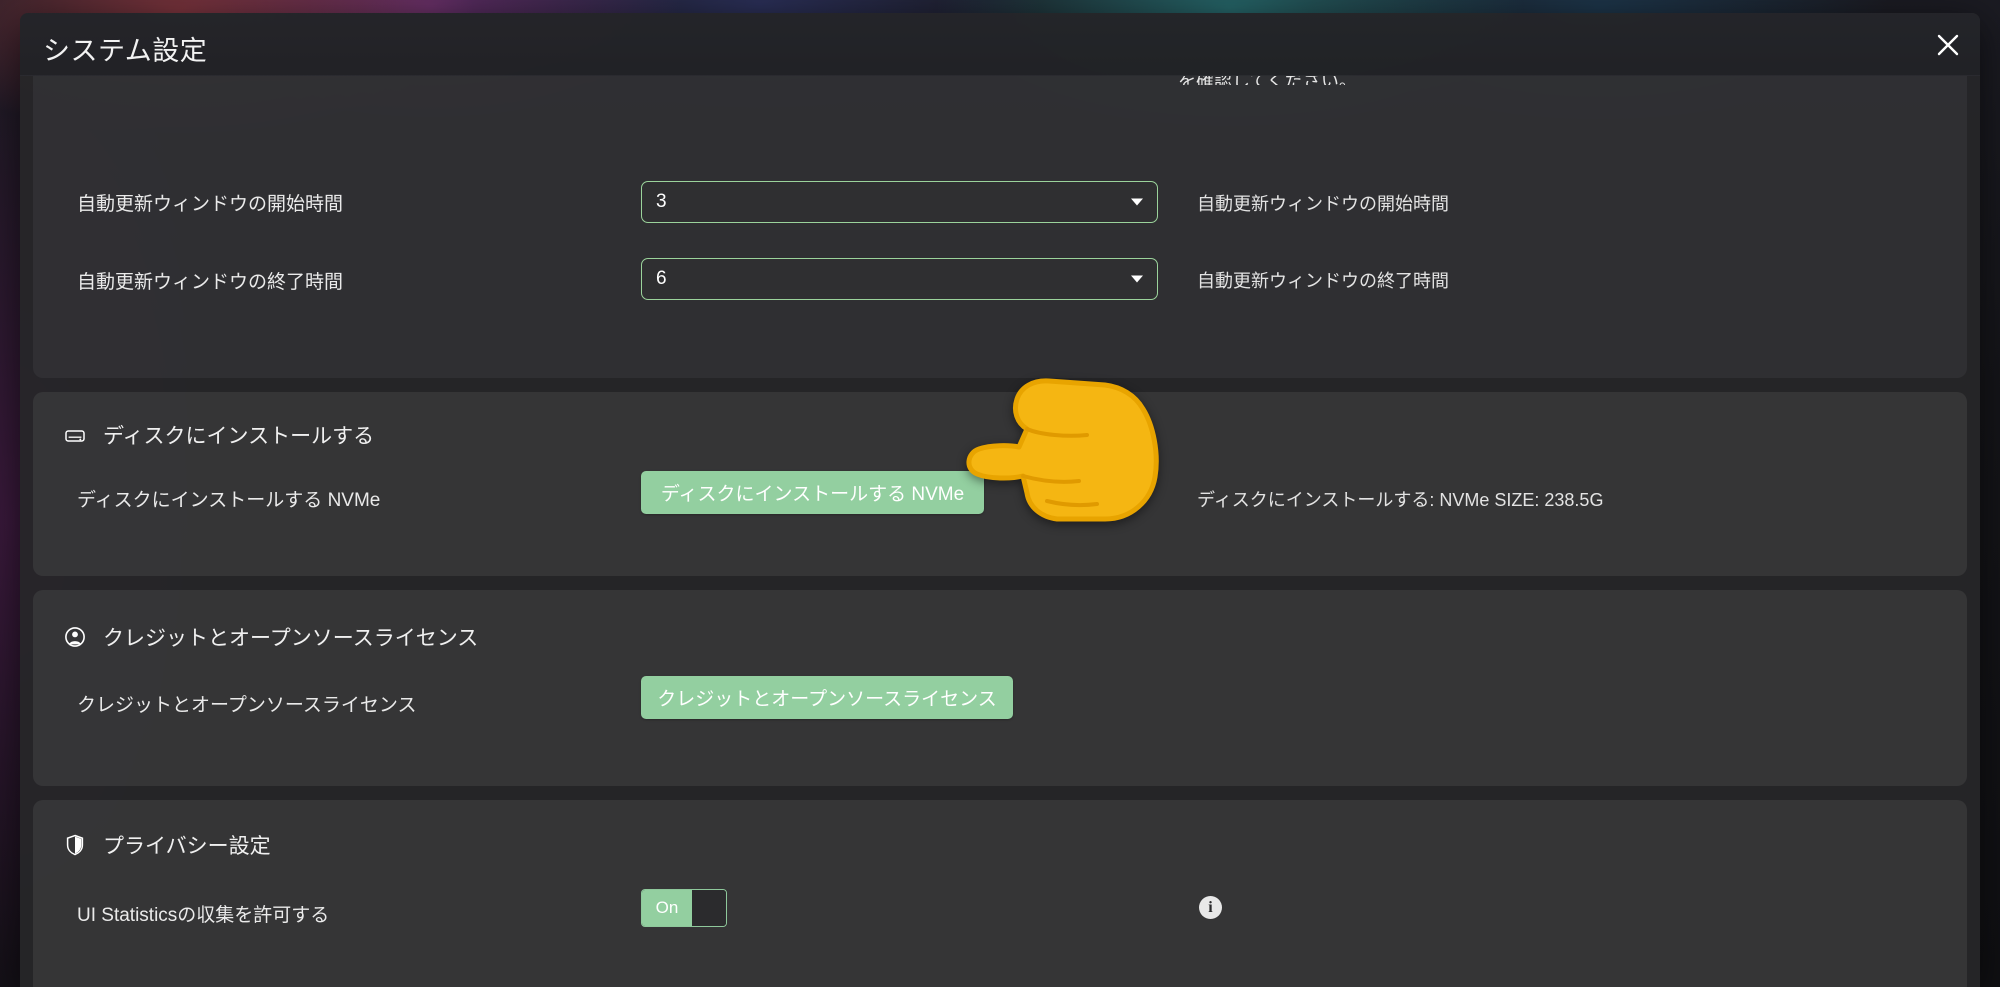 This screenshot has width=2000, height=987. I want to click on section-title-install-to-disk: ディスクにインストールする, so click(239, 436).